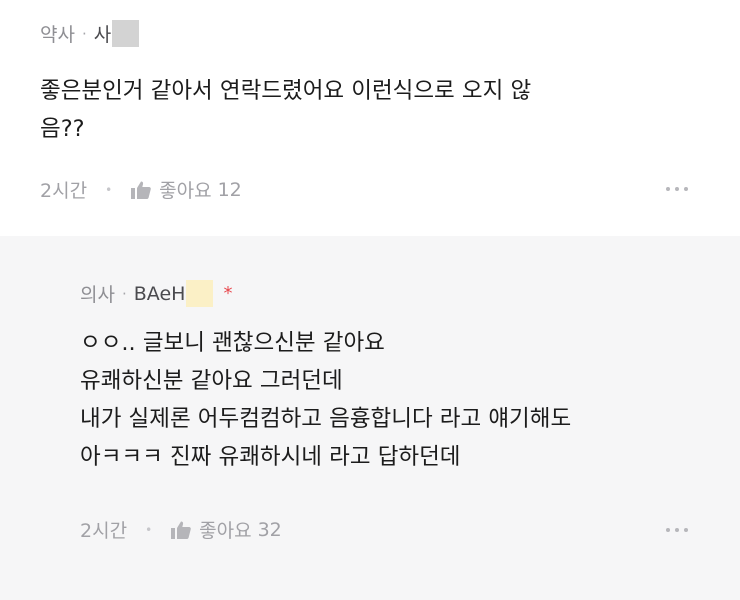 The width and height of the screenshot is (740, 600). What do you see at coordinates (365, 110) in the screenshot?
I see `comment-body: 좋은분인거 같아서 연락드렸어요 이런식으로 오지 않 음??` at bounding box center [365, 110].